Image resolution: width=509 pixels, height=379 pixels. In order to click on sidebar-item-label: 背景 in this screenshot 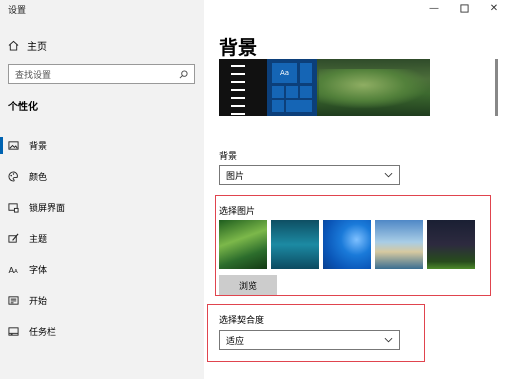, I will do `click(38, 147)`.